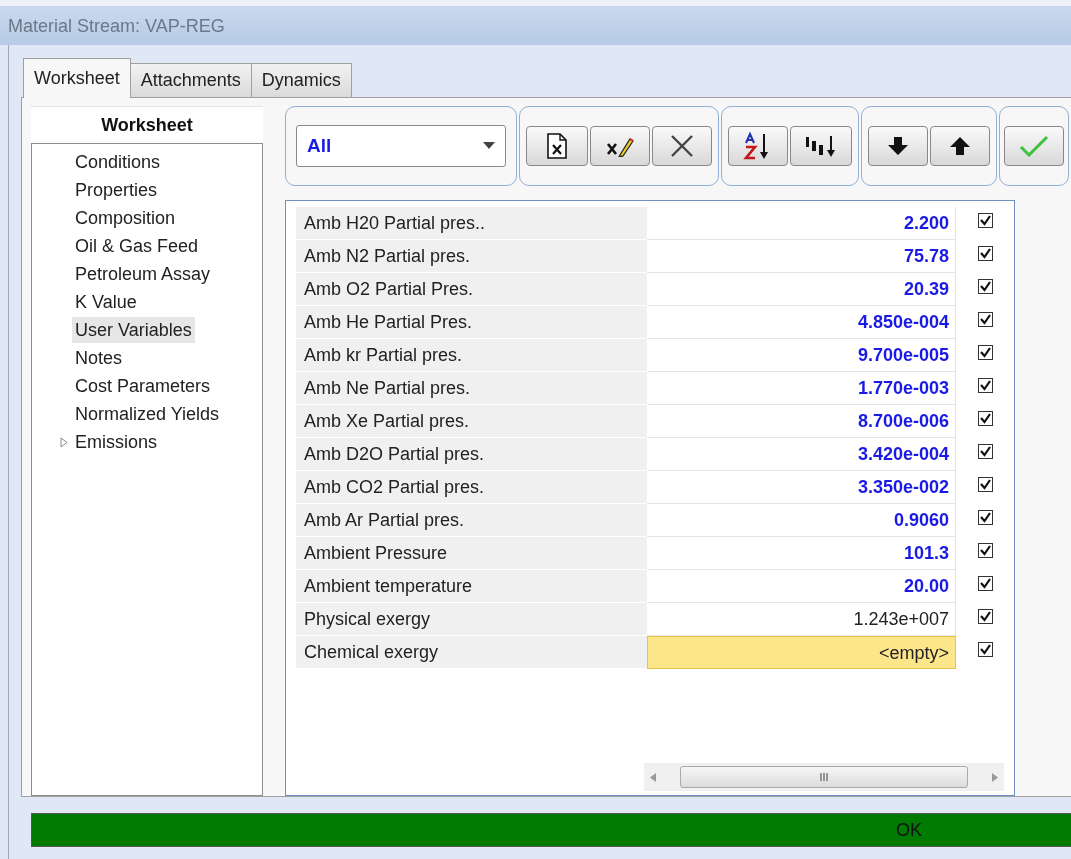 The width and height of the screenshot is (1071, 859). What do you see at coordinates (143, 386) in the screenshot?
I see `sidebar-item: Cost Parameters` at bounding box center [143, 386].